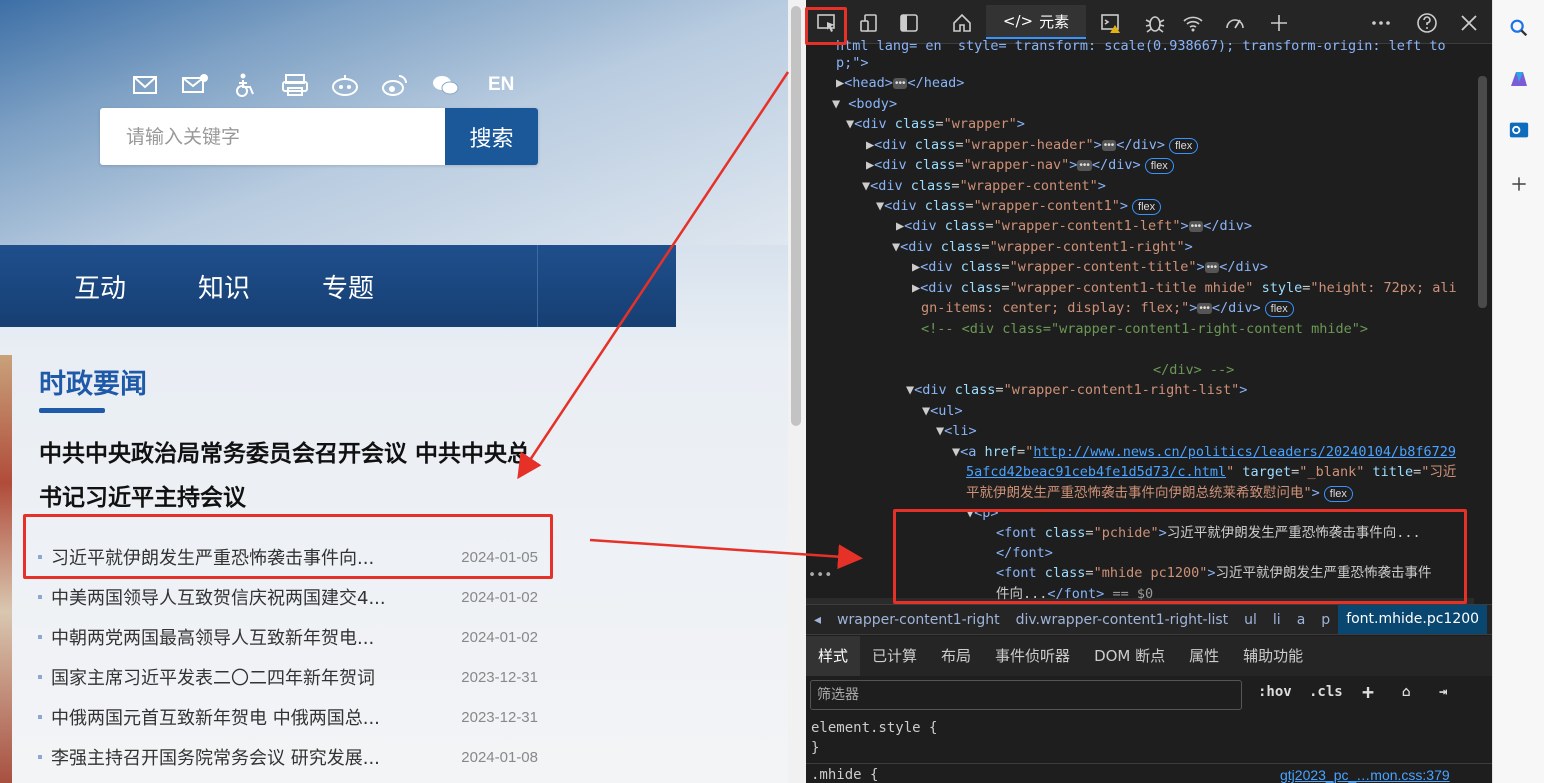  I want to click on nav-item-knowledge: 知识, so click(224, 286).